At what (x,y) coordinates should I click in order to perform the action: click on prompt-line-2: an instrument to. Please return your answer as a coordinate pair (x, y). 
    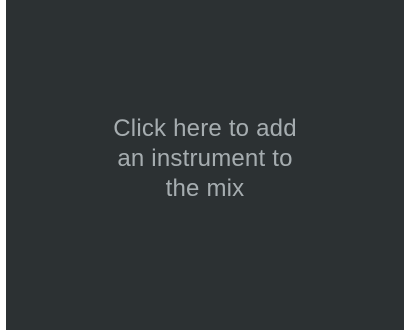
    Looking at the image, I should click on (205, 158).